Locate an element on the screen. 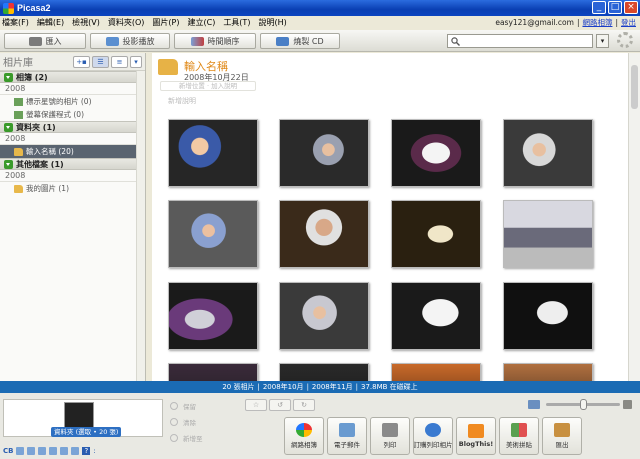 This screenshot has height=459, width=640. new-album-button: +▪ is located at coordinates (81, 61).